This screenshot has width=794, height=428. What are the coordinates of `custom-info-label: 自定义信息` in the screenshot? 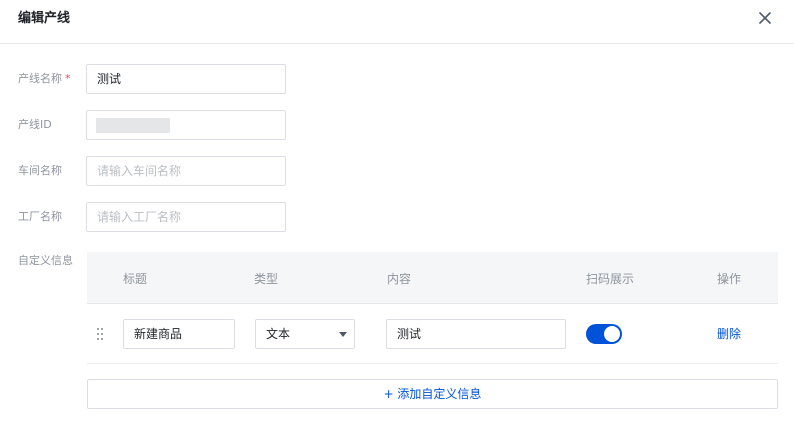 It's located at (45, 260).